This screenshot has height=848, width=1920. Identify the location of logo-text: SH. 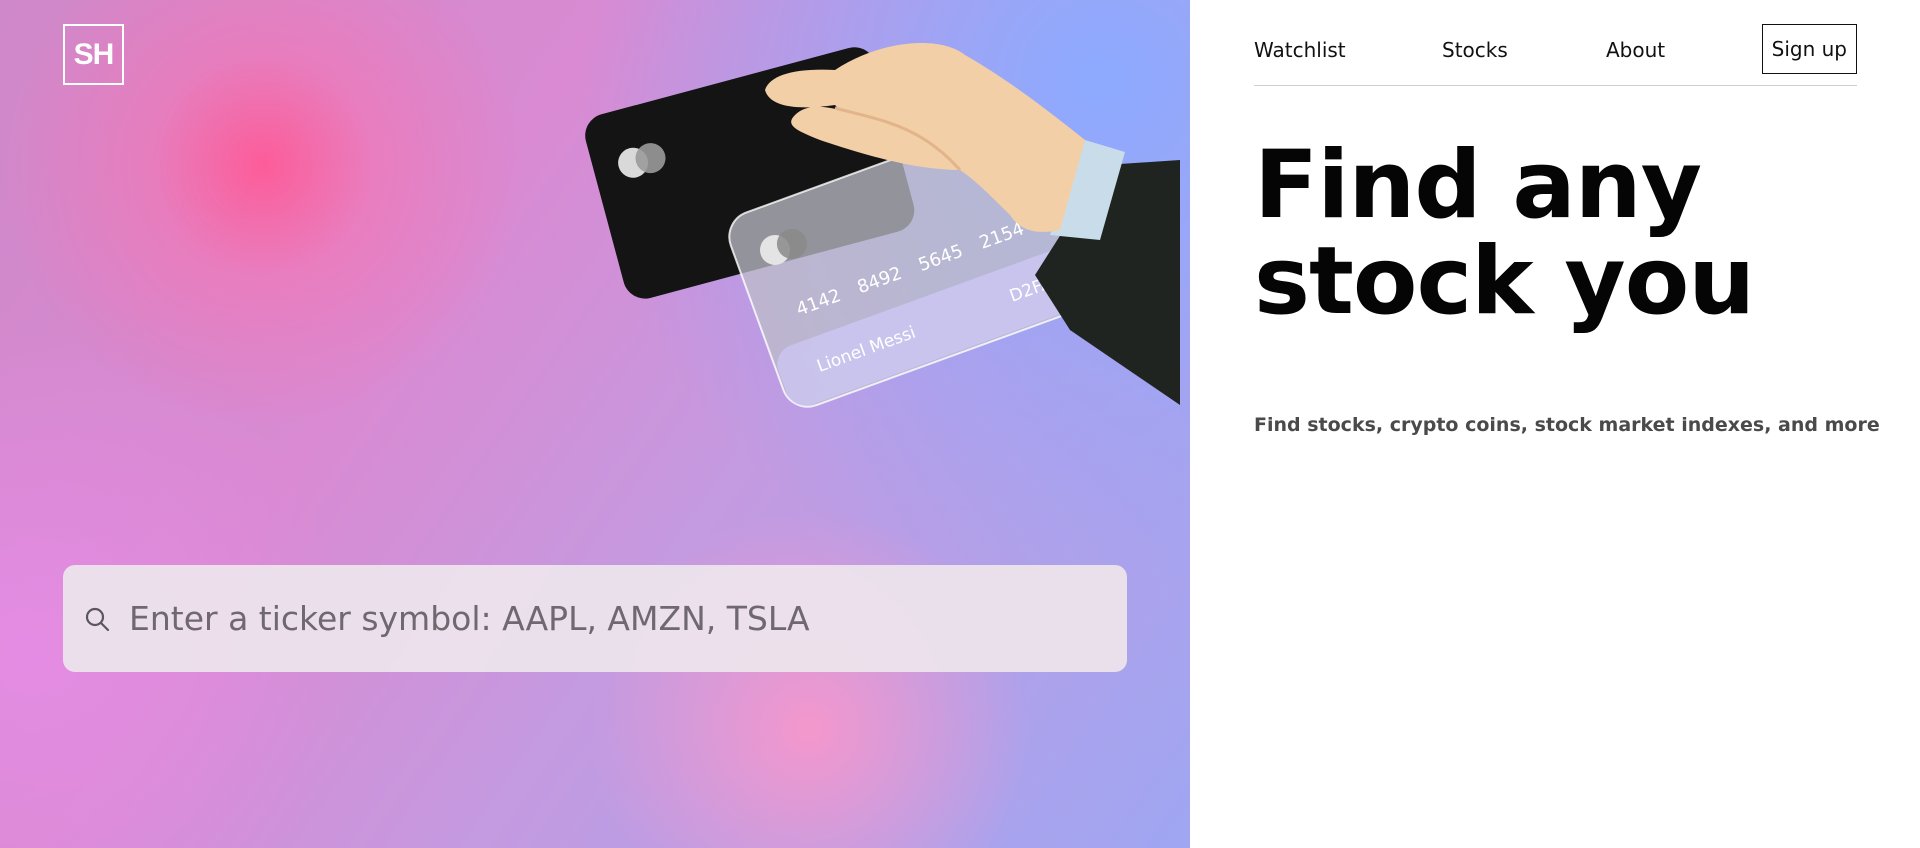
(94, 54).